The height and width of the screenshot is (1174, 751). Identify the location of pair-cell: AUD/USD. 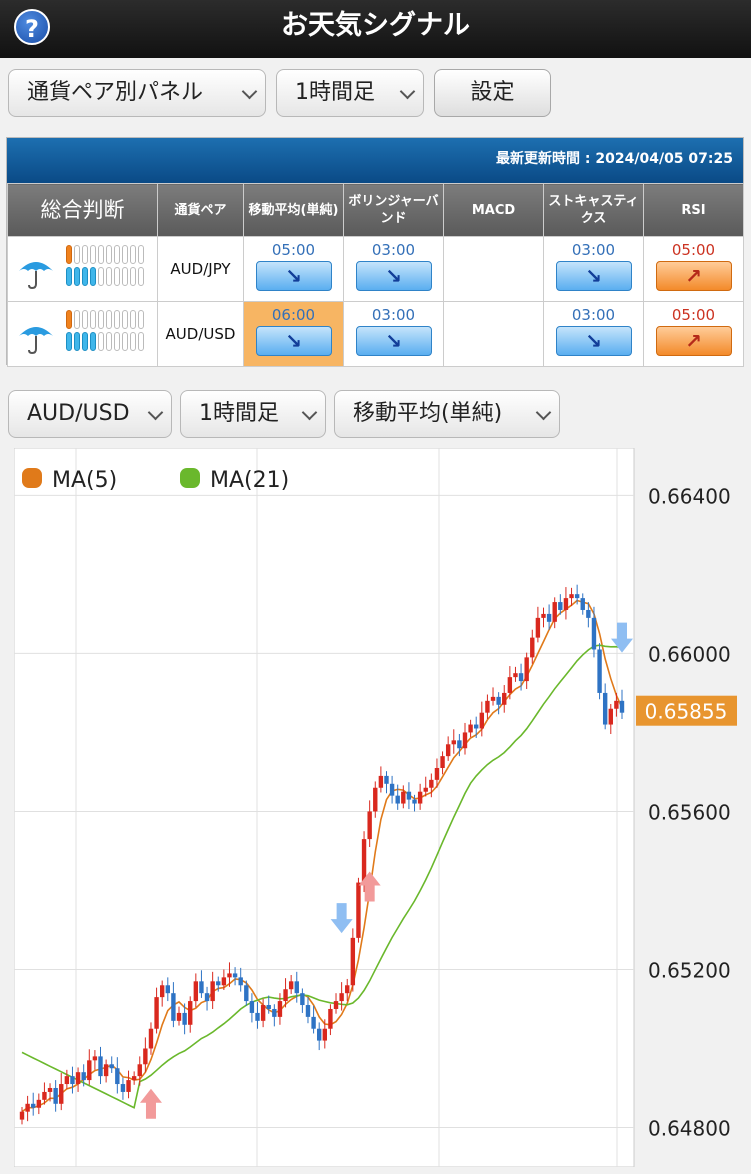
(200, 334).